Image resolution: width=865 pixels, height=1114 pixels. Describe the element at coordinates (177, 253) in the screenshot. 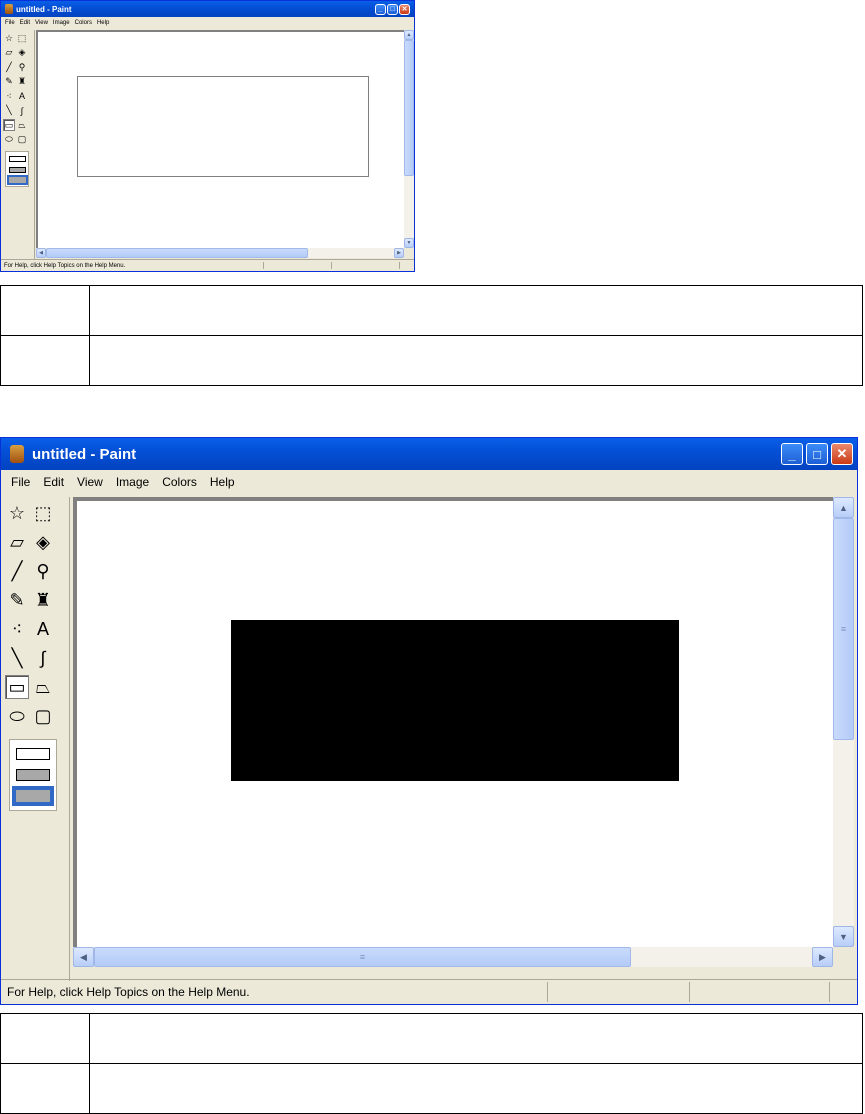

I see `horizontal-scroll-thumb` at that location.